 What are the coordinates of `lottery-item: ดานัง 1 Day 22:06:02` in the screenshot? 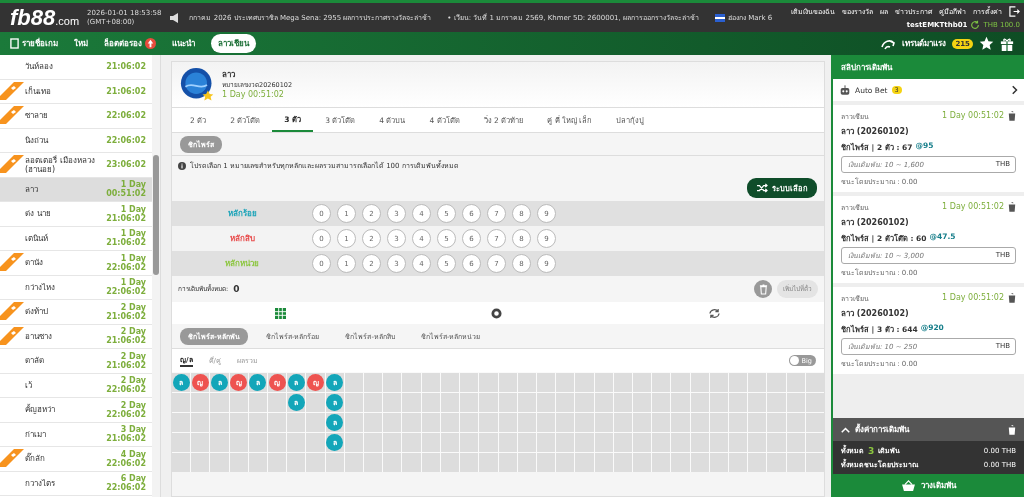 It's located at (76, 263).